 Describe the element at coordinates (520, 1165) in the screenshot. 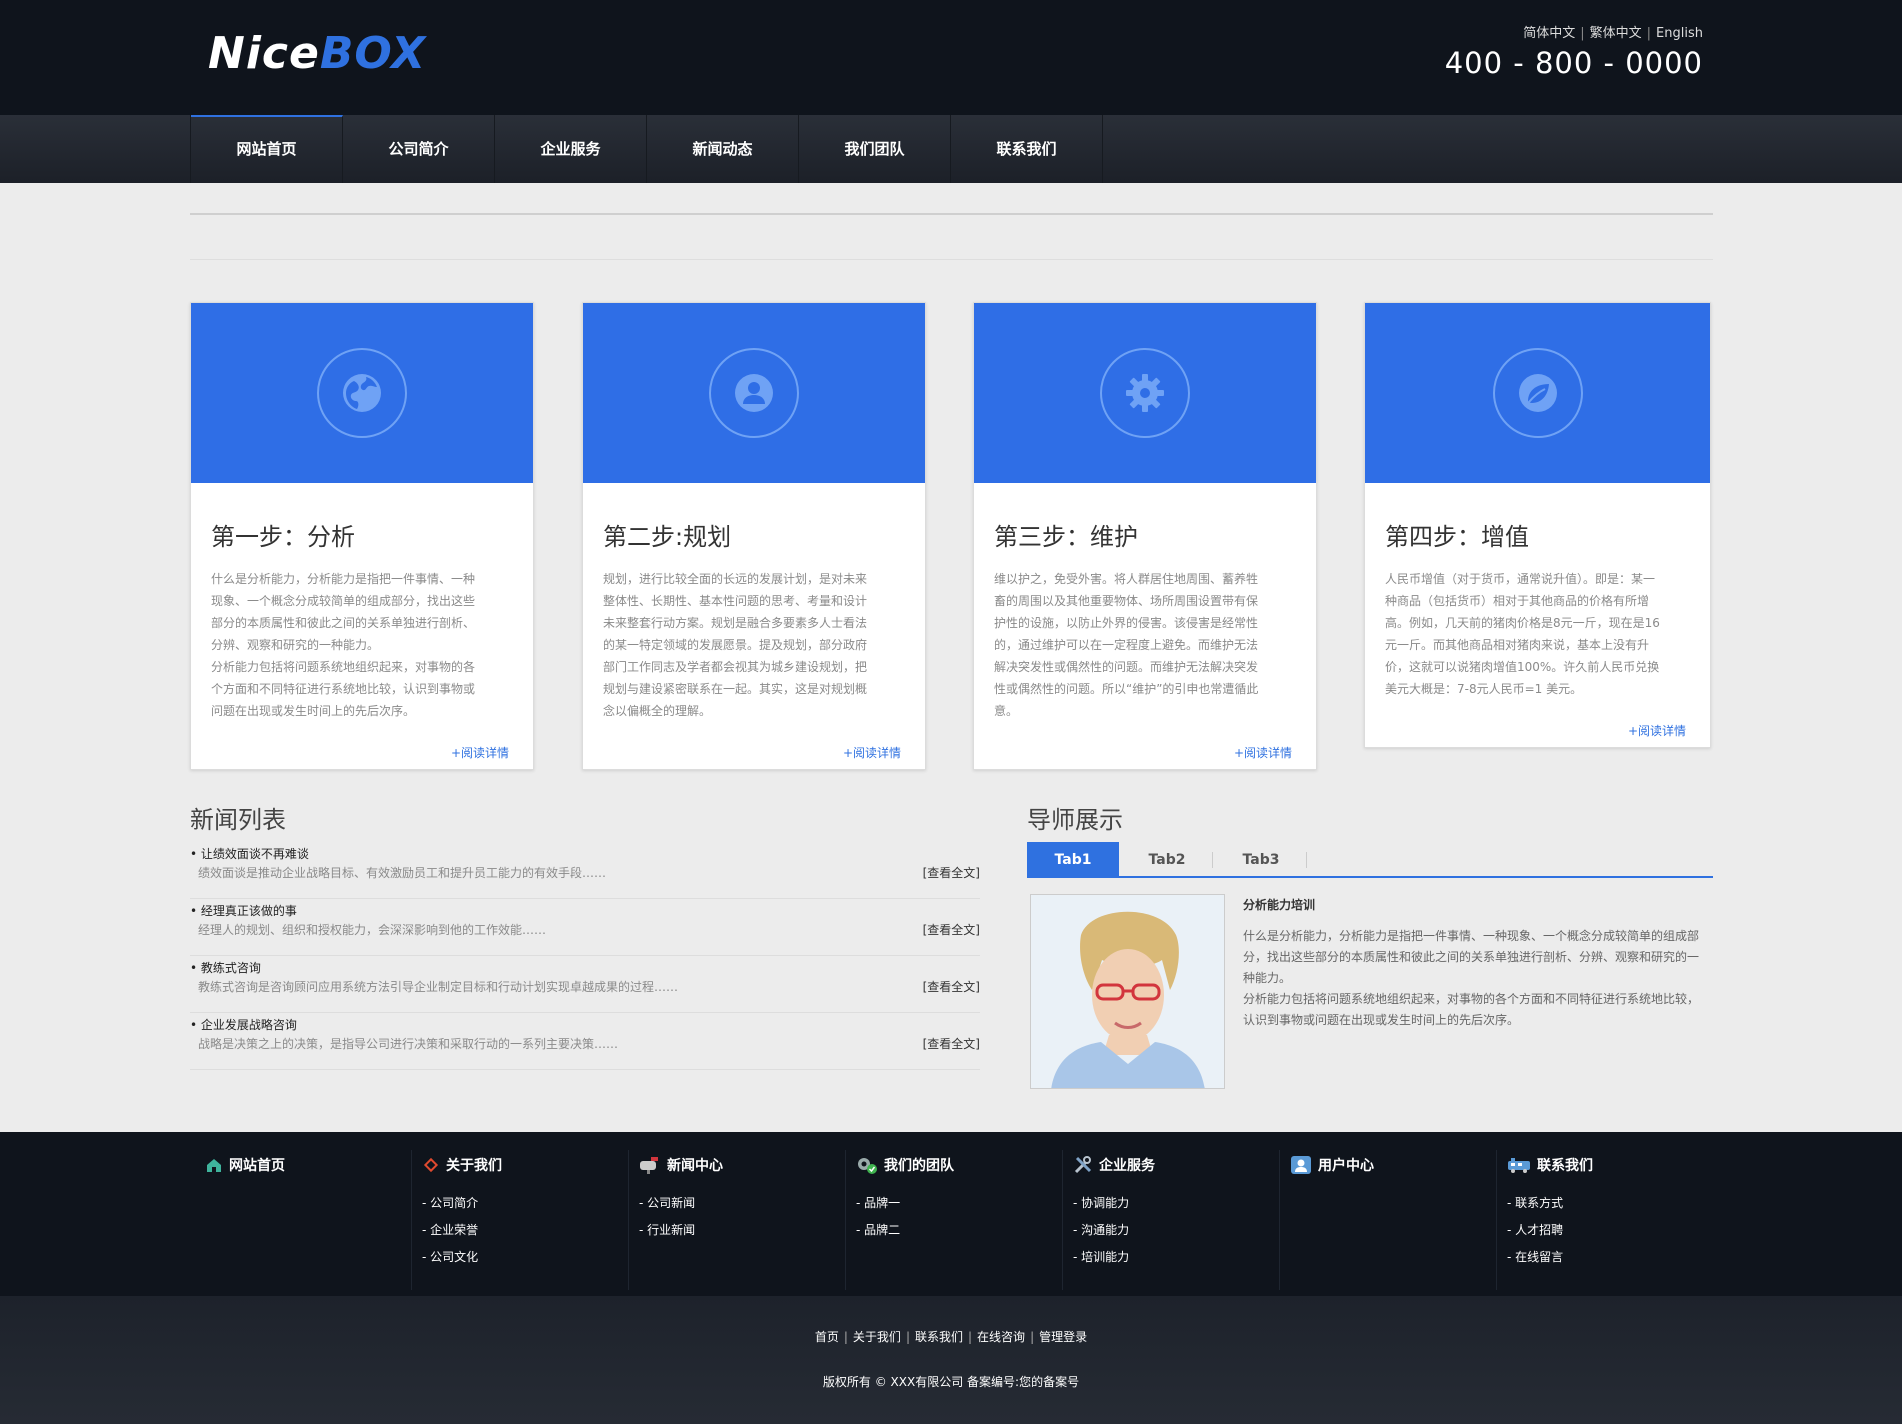

I see `footer-about-heading: 关于我们` at that location.